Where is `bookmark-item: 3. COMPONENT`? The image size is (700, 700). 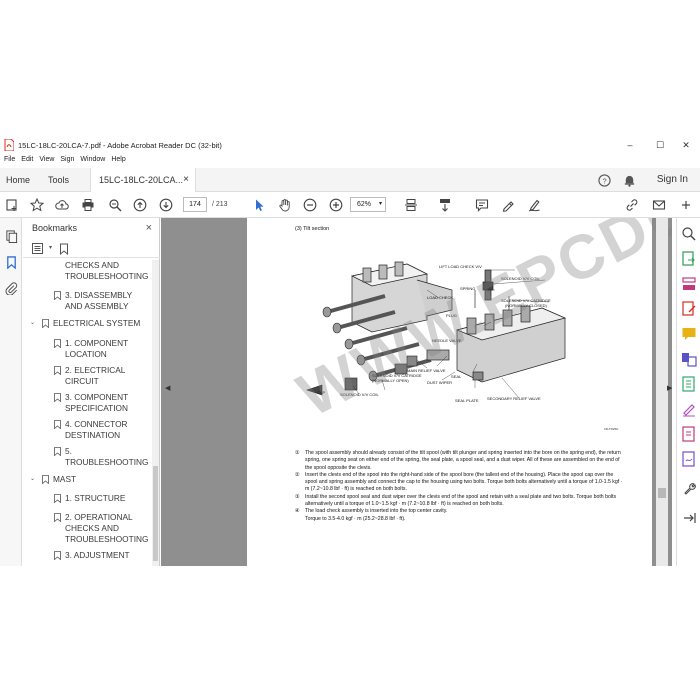
bookmark-item: 3. COMPONENT is located at coordinates (87, 397).